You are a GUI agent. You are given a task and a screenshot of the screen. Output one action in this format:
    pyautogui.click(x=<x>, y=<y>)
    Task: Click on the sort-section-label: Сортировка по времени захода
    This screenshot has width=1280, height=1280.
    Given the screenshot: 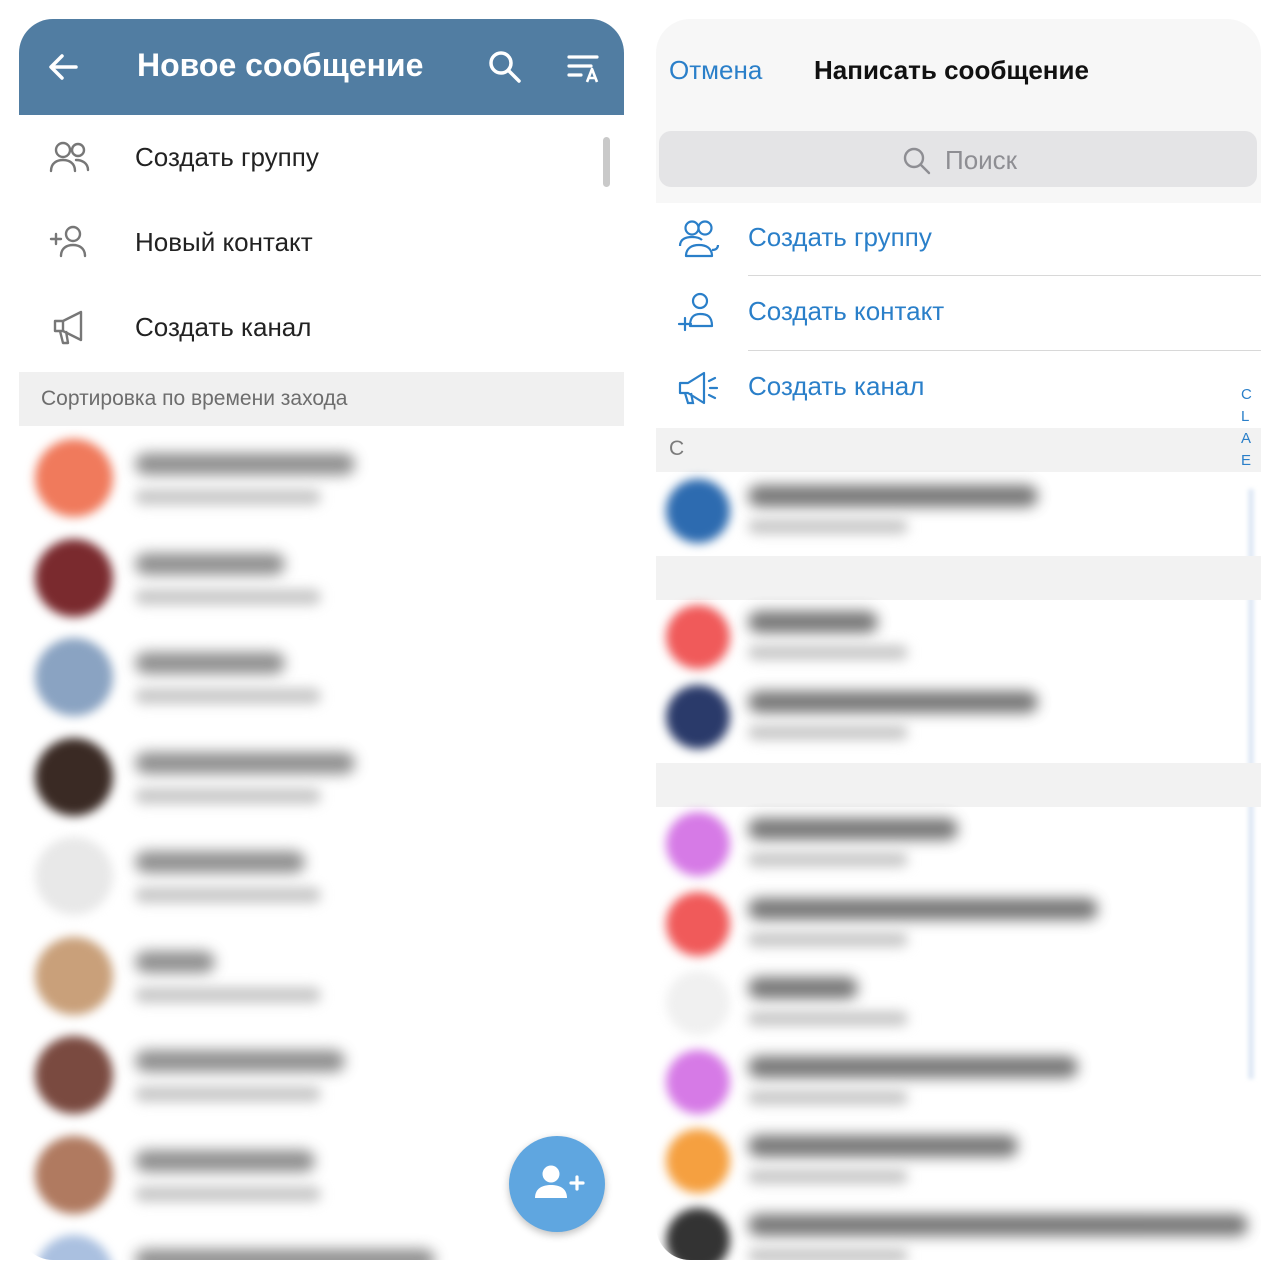 What is the action you would take?
    pyautogui.click(x=194, y=398)
    